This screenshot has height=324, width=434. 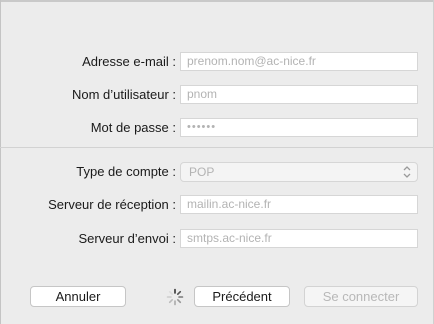 What do you see at coordinates (217, 147) in the screenshot?
I see `section-divider` at bounding box center [217, 147].